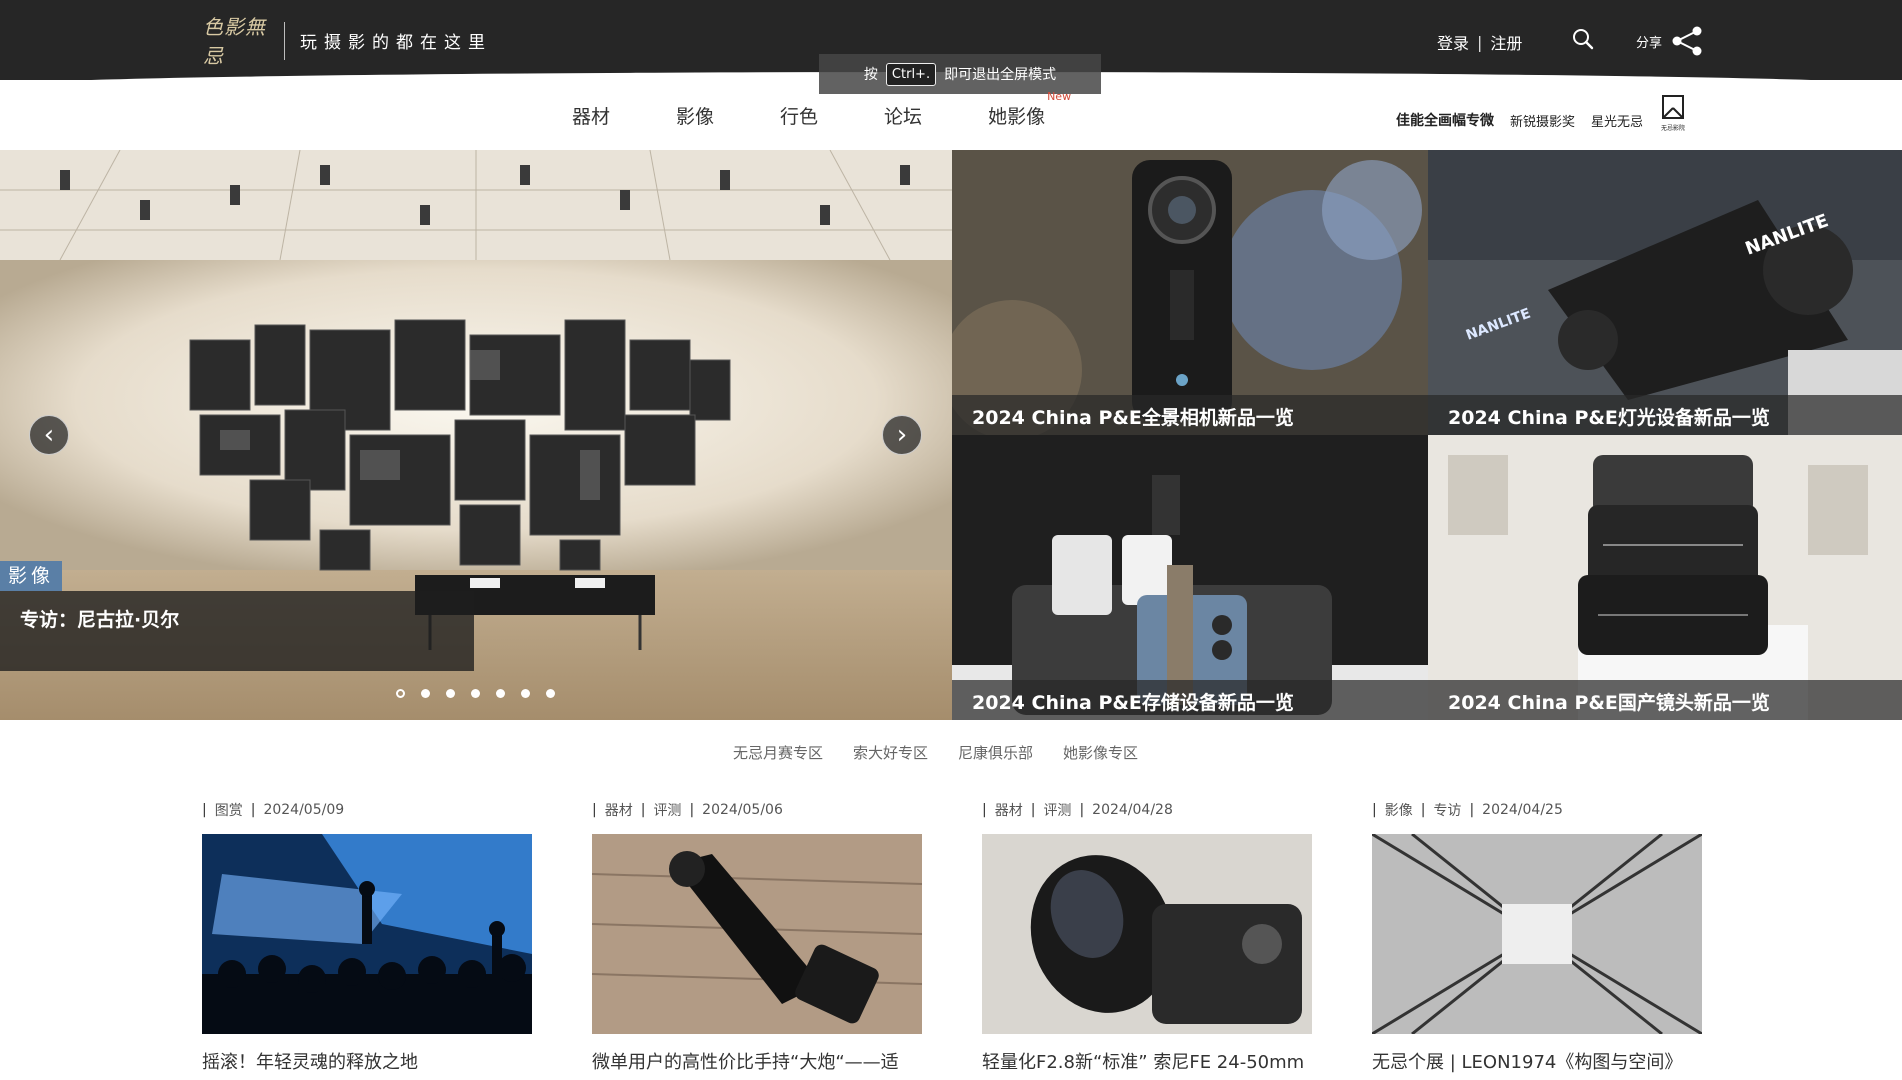 This screenshot has width=1902, height=1080. I want to click on feature-tile-lens: 2024 China P&E国产镜头新品一览, so click(1665, 577).